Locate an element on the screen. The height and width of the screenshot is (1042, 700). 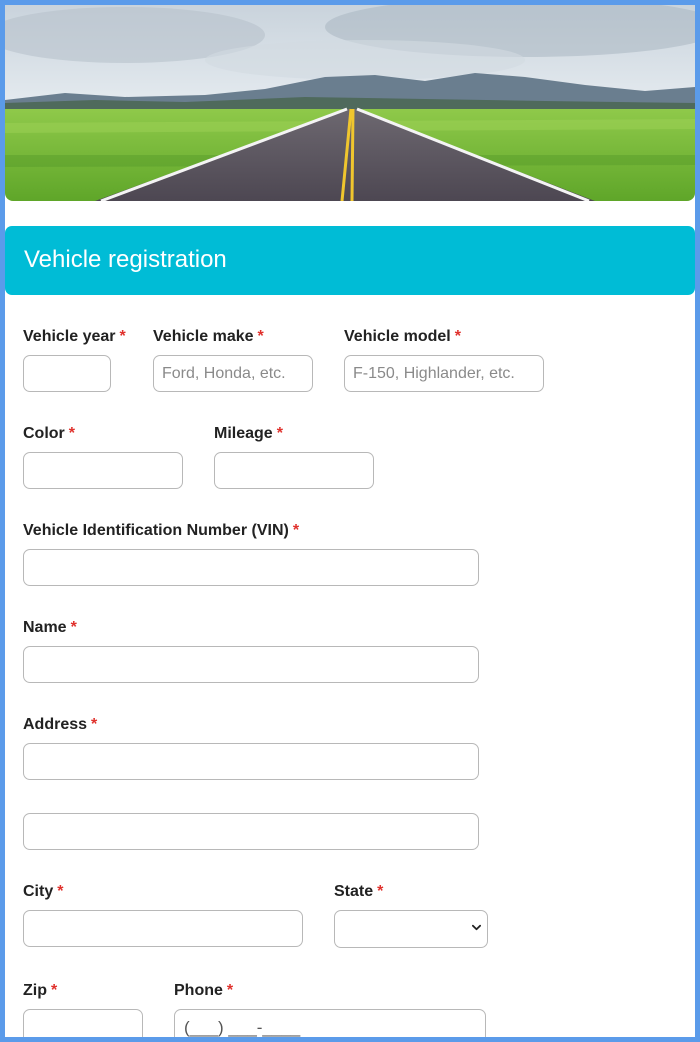
vehicle-year-label: Vehicle year * is located at coordinates (74, 337).